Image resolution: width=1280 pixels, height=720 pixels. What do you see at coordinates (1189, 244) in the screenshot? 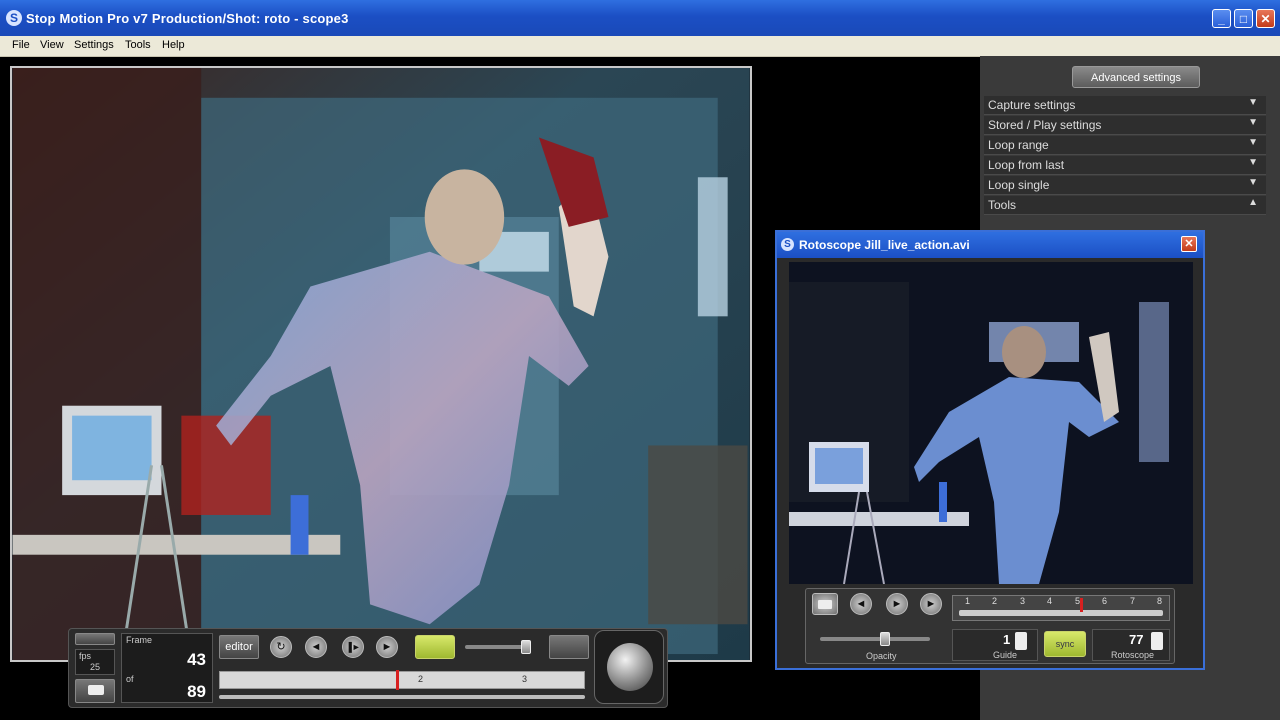
I see `rotoscope-close-button: ✕` at bounding box center [1189, 244].